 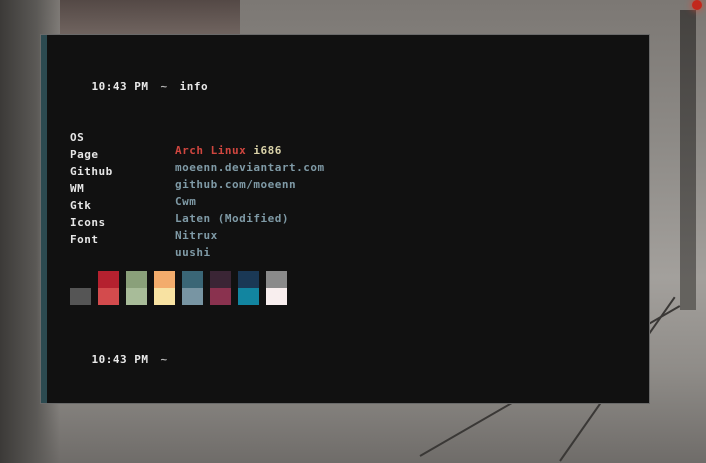 I want to click on info-row-font: Font uushi, so click(x=345, y=246).